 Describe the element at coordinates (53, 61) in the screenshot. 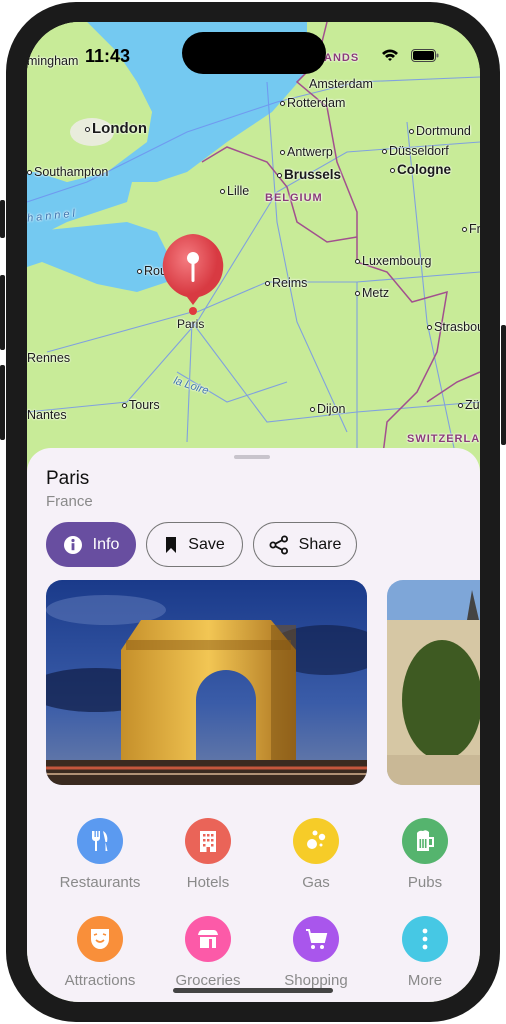

I see `map-label-birmingham: mingham` at that location.